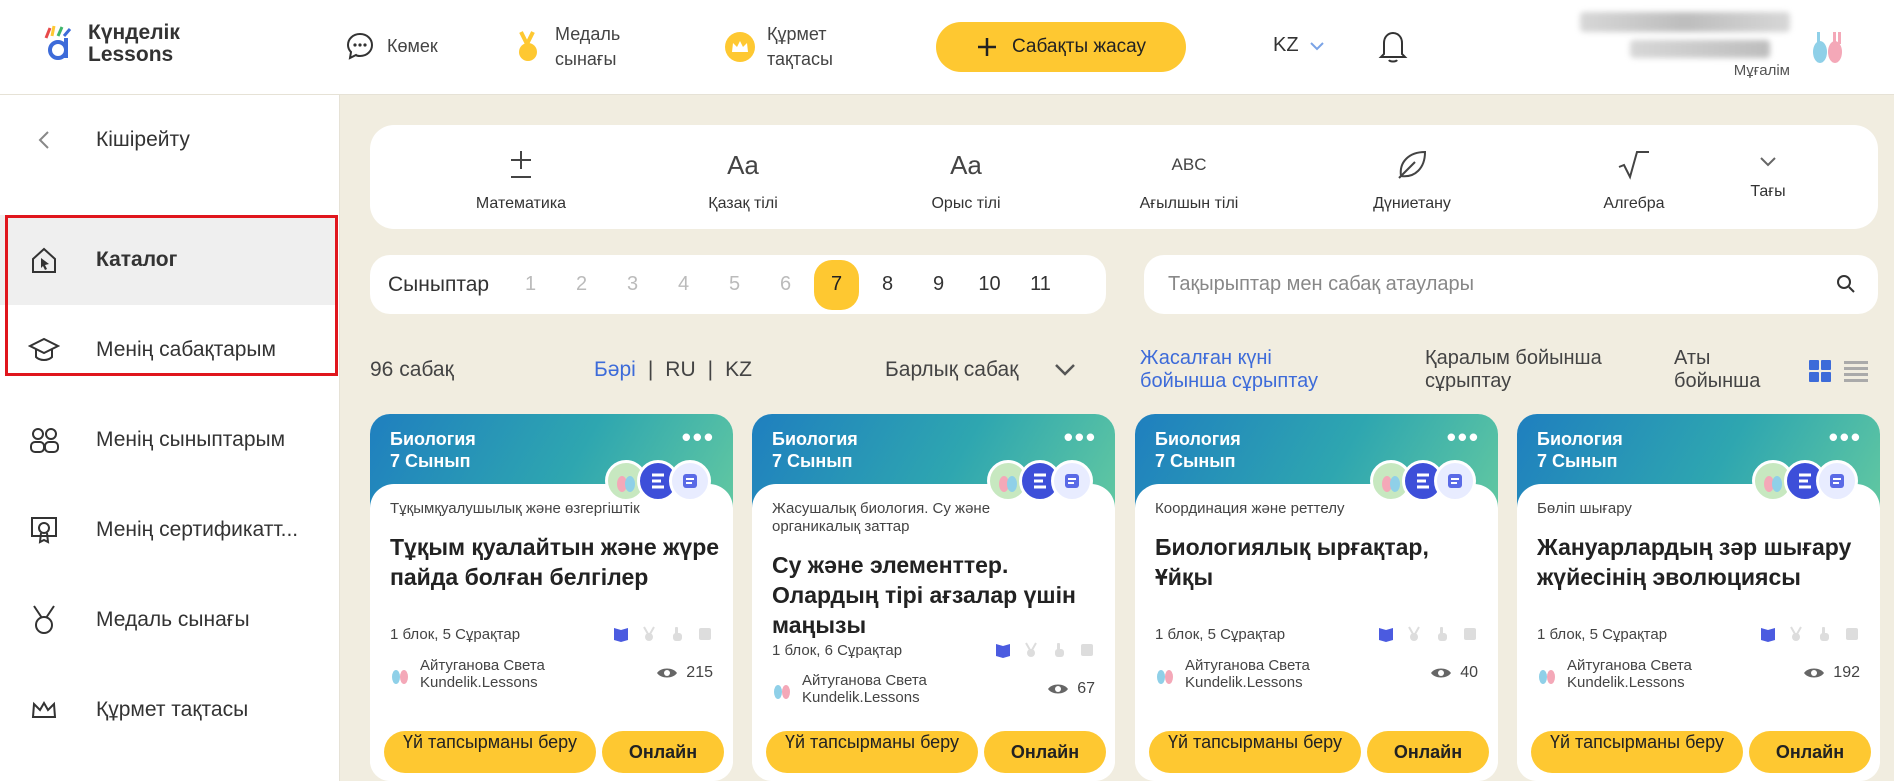 The height and width of the screenshot is (781, 1894). I want to click on app-logo: Күнделік Lessons, so click(110, 44).